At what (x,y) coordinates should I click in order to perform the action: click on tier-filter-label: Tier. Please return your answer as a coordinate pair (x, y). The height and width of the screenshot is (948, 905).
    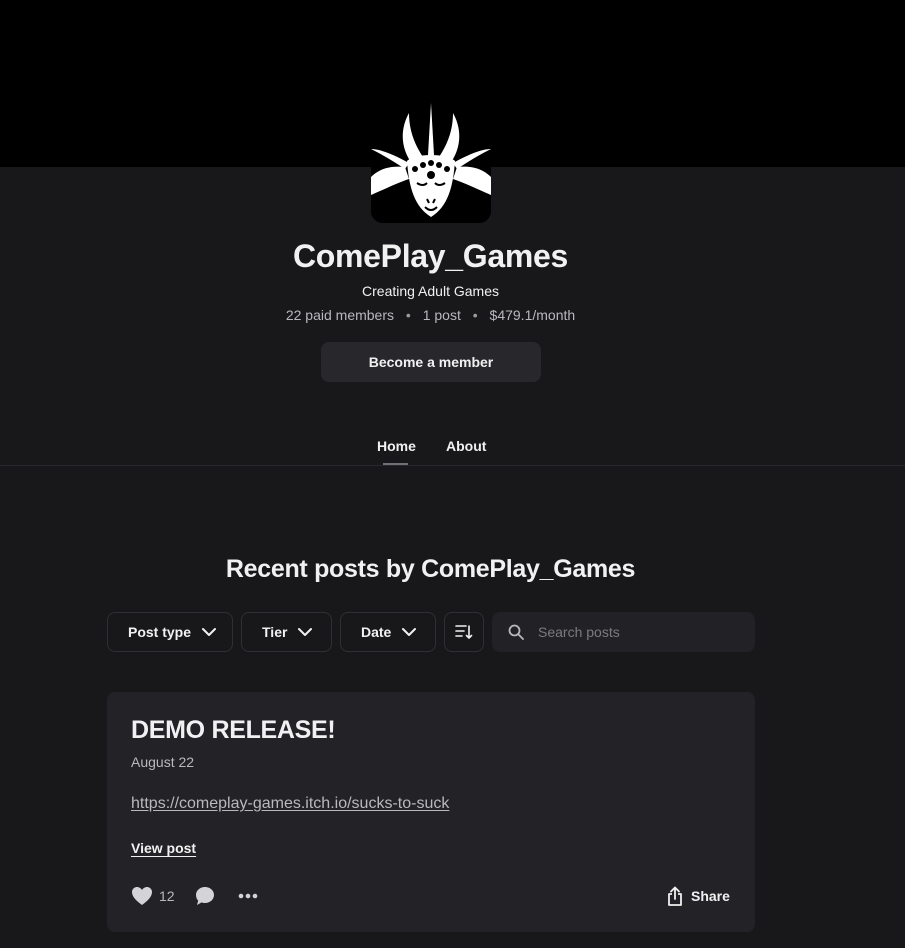
    Looking at the image, I should click on (275, 632).